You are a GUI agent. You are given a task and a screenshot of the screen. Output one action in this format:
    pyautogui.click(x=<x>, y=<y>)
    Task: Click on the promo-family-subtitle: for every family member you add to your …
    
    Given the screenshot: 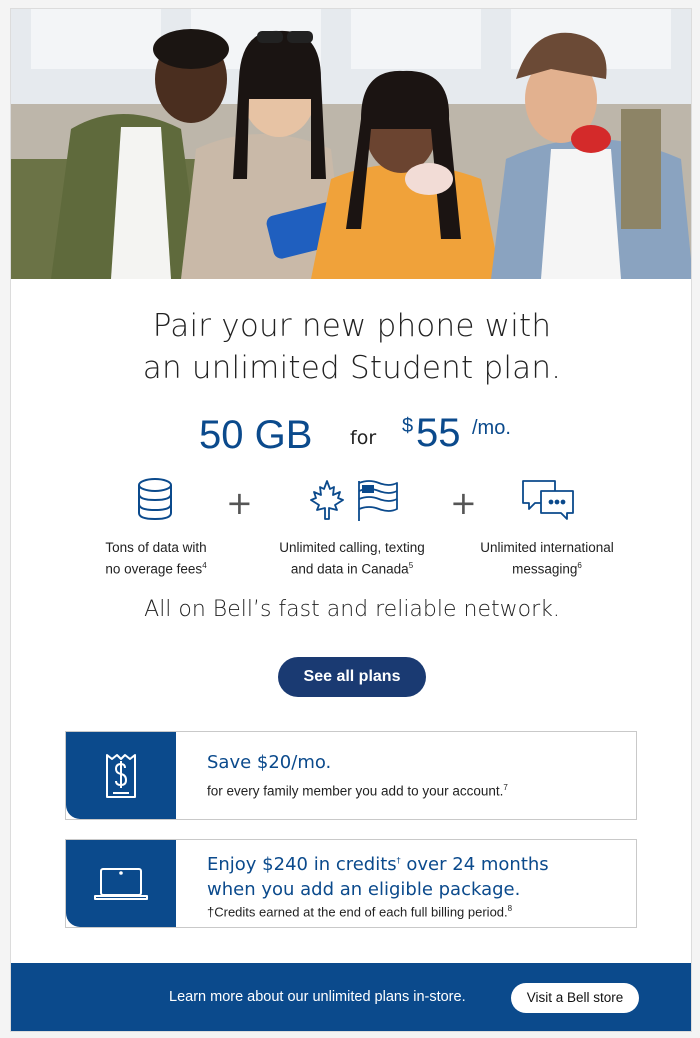 What is the action you would take?
    pyautogui.click(x=357, y=790)
    